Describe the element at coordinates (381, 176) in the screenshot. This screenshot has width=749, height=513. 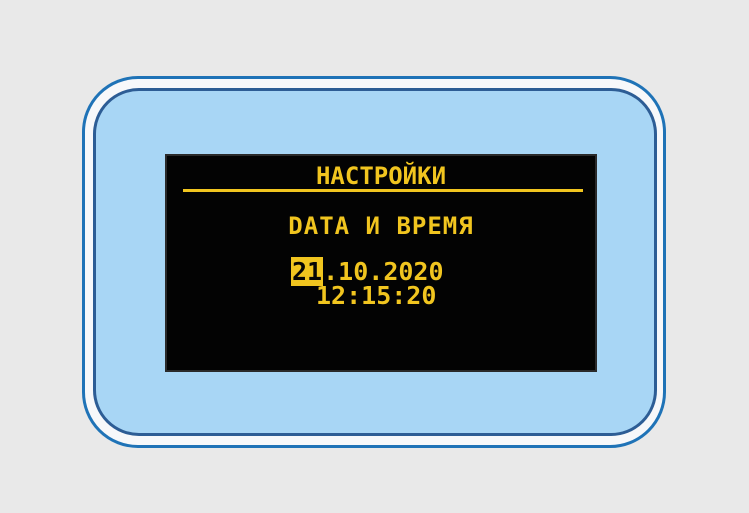
I see `settings-menu-title: НАСТРОЙКИ` at that location.